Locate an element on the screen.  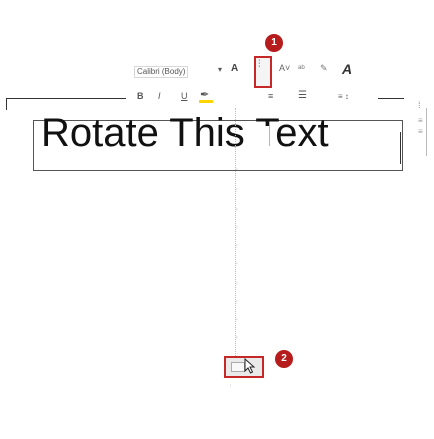
underline-button: U is located at coordinates (184, 96).